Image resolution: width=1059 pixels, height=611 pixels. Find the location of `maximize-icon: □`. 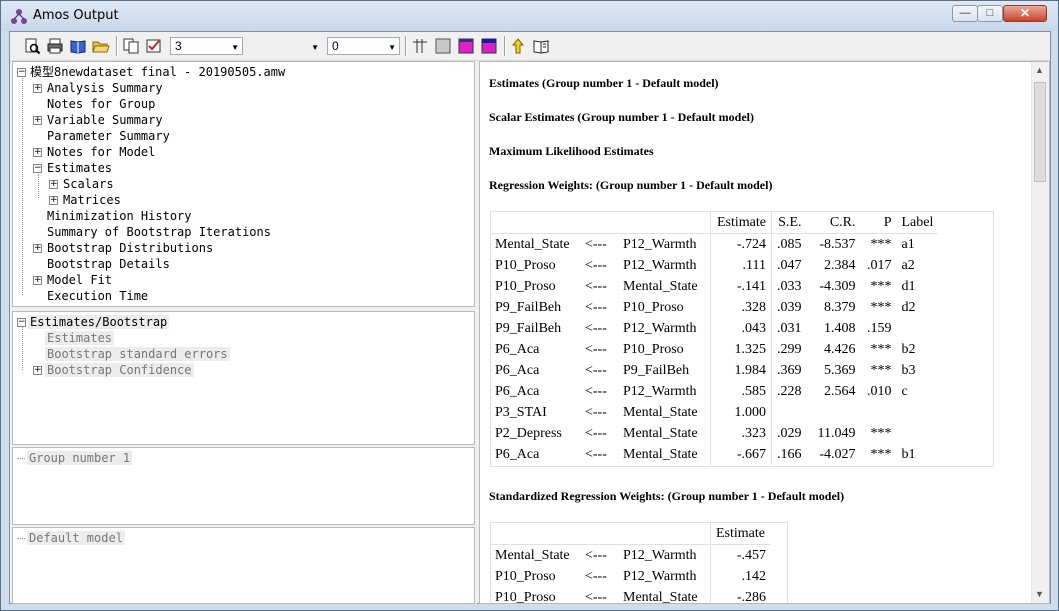

maximize-icon: □ is located at coordinates (990, 13).